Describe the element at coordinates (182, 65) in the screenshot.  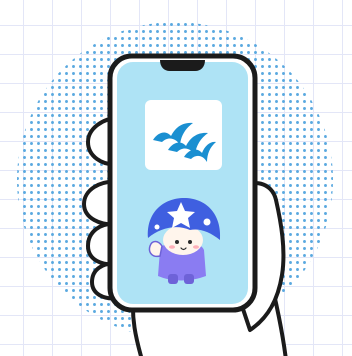
I see `phone-notch` at that location.